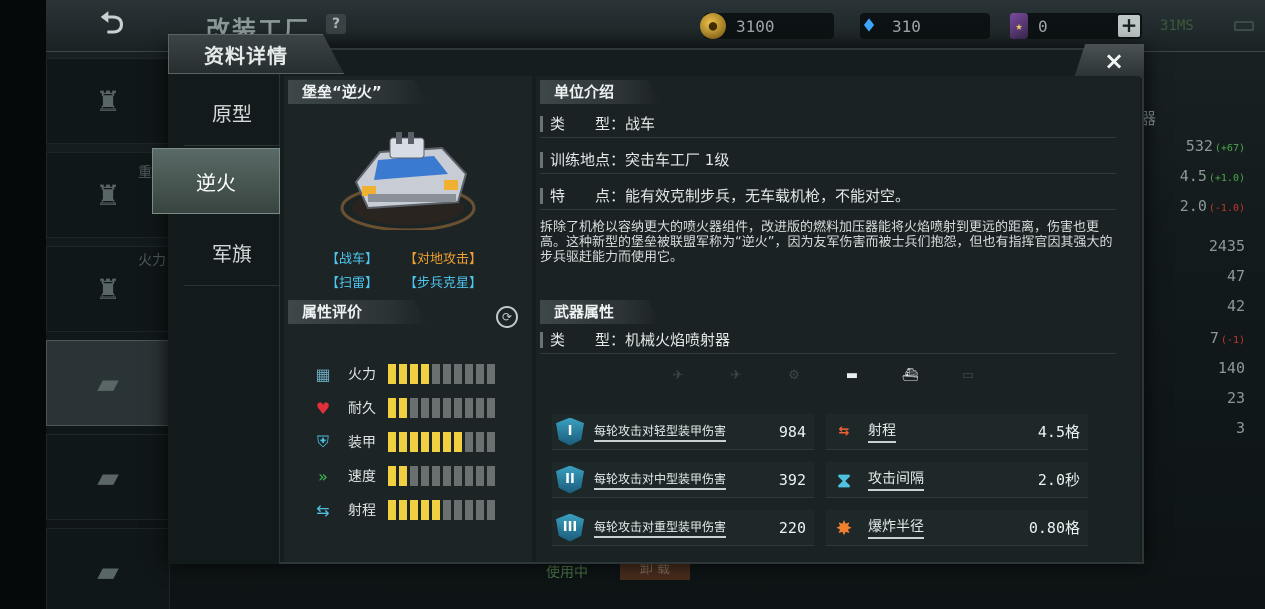 The image size is (1265, 609). Describe the element at coordinates (882, 431) in the screenshot. I see `stat-label: 射程` at that location.